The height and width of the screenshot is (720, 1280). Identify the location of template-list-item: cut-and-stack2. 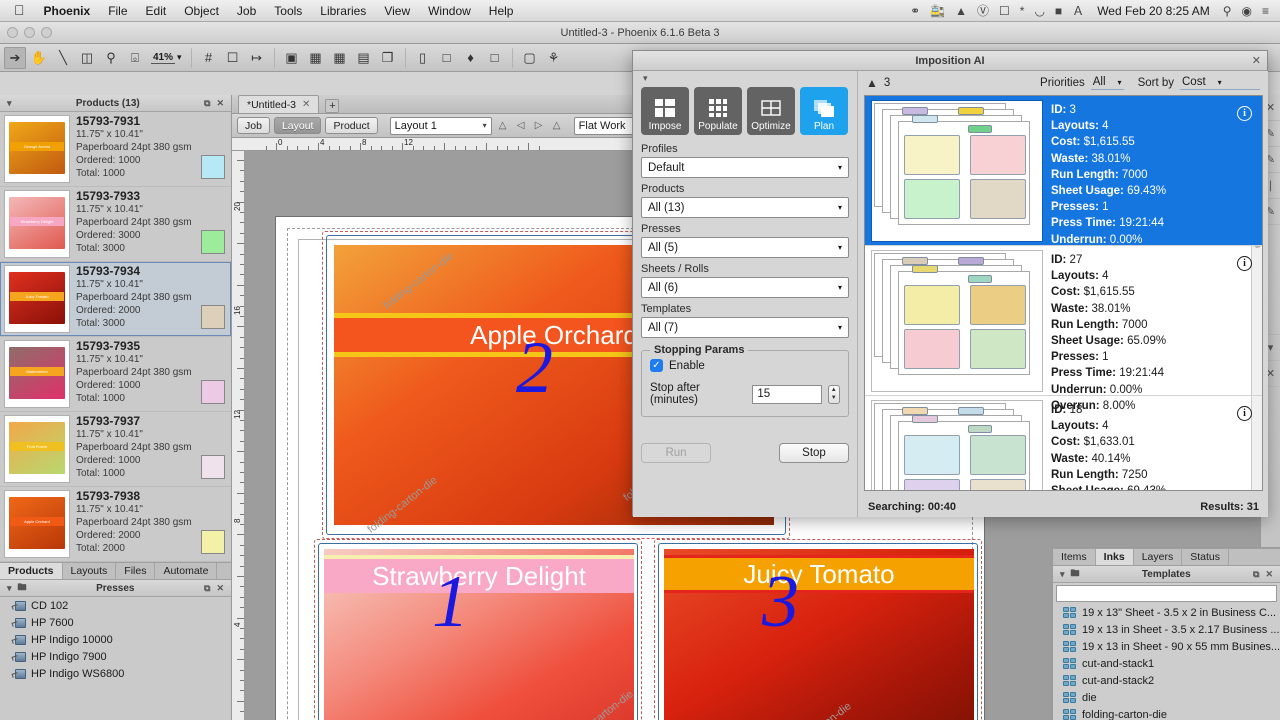
(1166, 680).